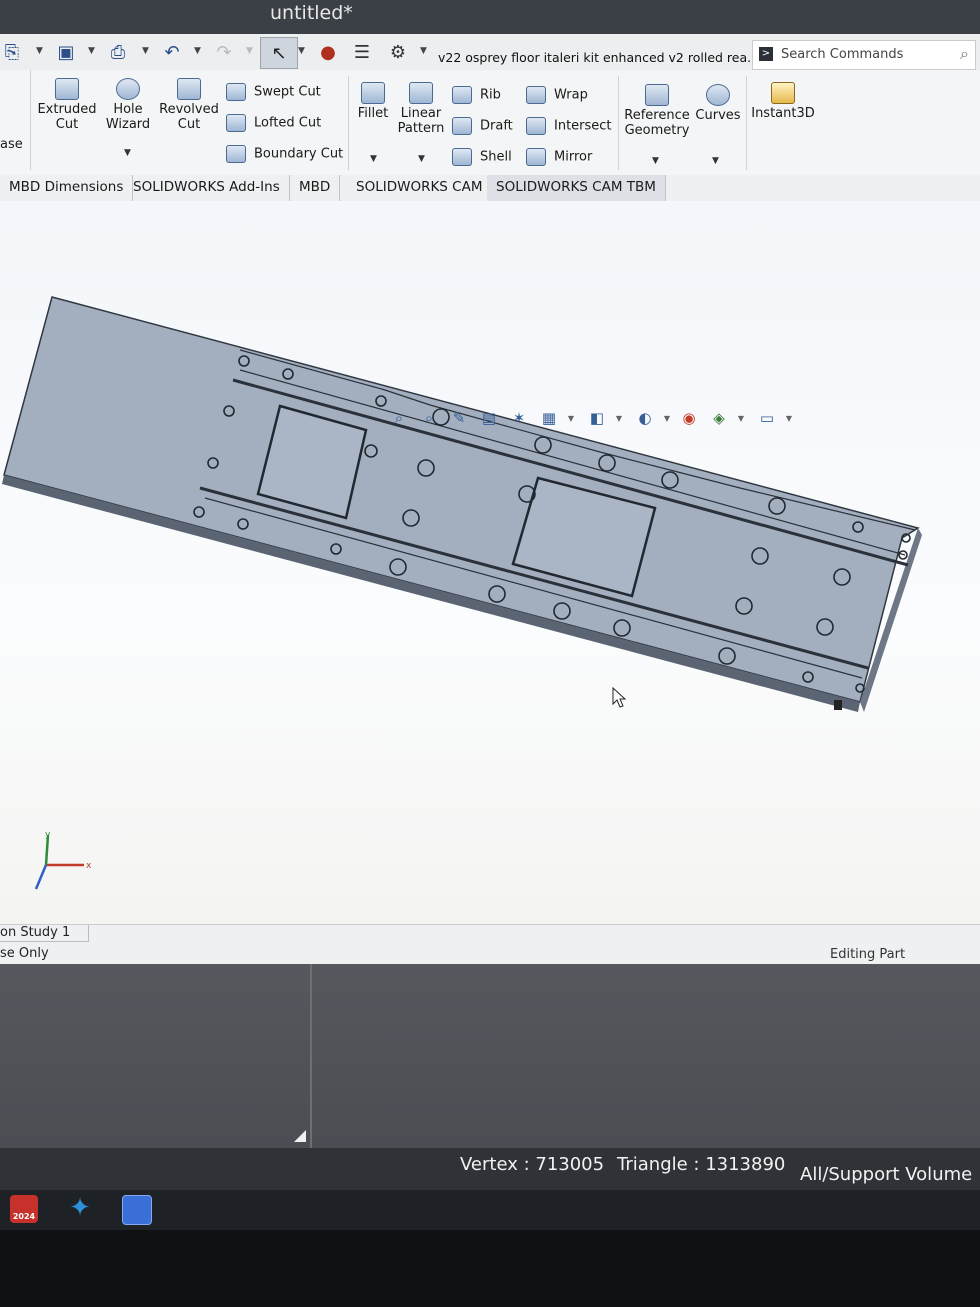 The height and width of the screenshot is (1307, 980). I want to click on options-dropdown-icon: ▼, so click(423, 51).